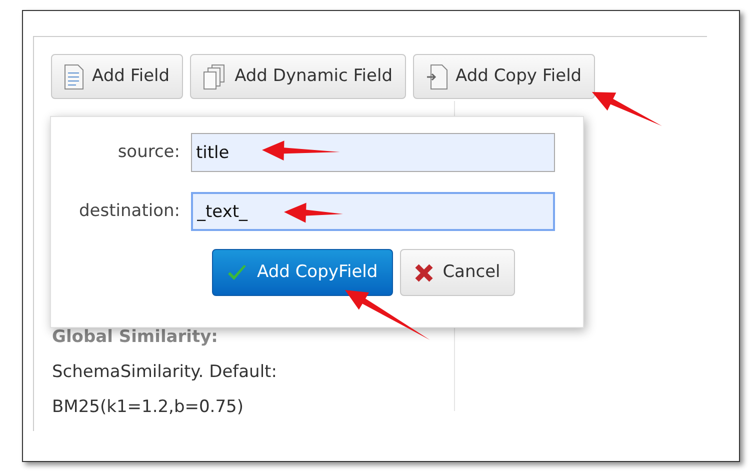  What do you see at coordinates (237, 273) in the screenshot?
I see `checkmark-icon` at bounding box center [237, 273].